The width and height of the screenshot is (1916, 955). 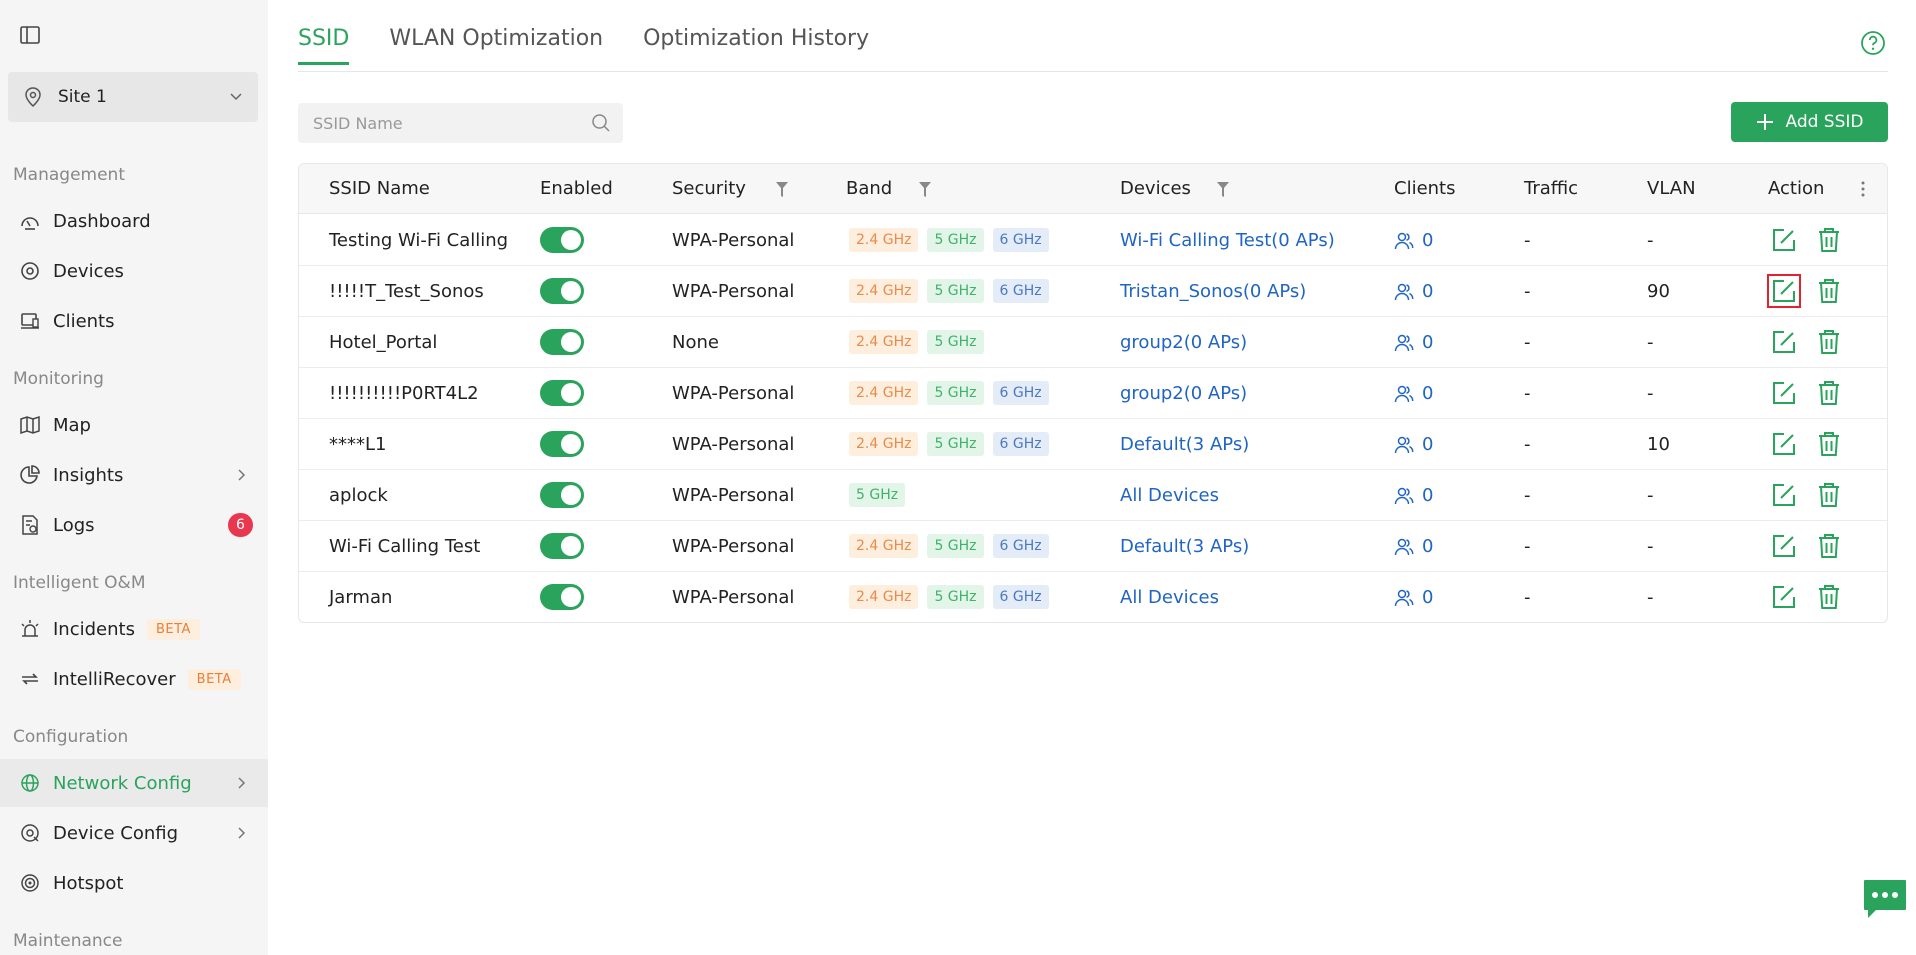 What do you see at coordinates (419, 240) in the screenshot?
I see `ssid-name: Testing Wi-Fi Calling` at bounding box center [419, 240].